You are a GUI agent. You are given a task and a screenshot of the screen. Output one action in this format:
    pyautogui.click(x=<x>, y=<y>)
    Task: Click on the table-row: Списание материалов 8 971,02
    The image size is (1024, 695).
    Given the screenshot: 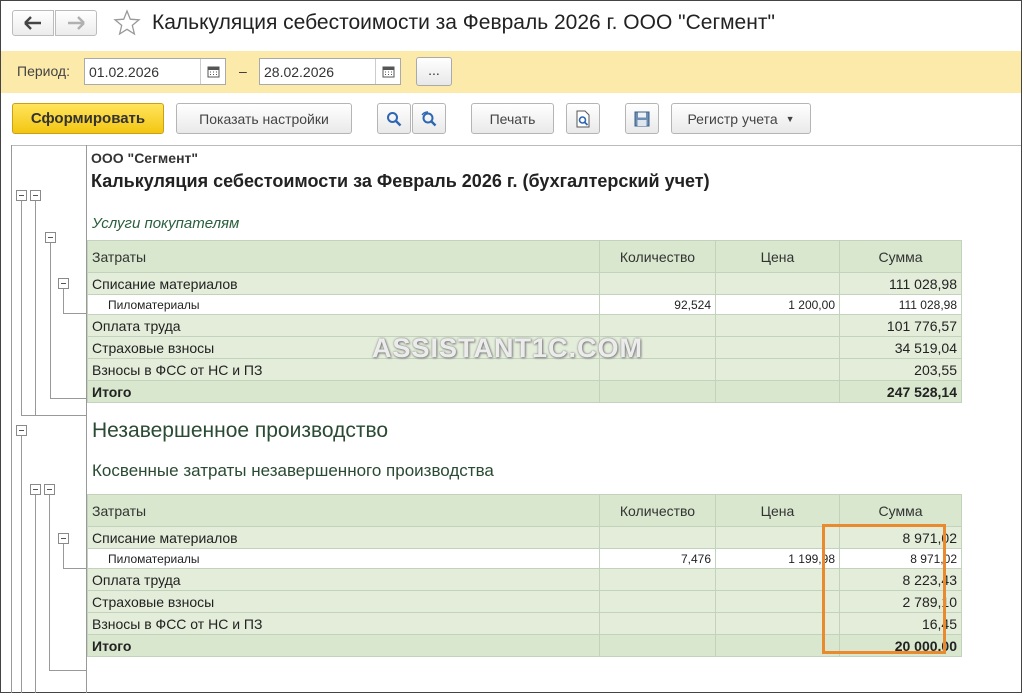 What is the action you would take?
    pyautogui.click(x=524, y=537)
    